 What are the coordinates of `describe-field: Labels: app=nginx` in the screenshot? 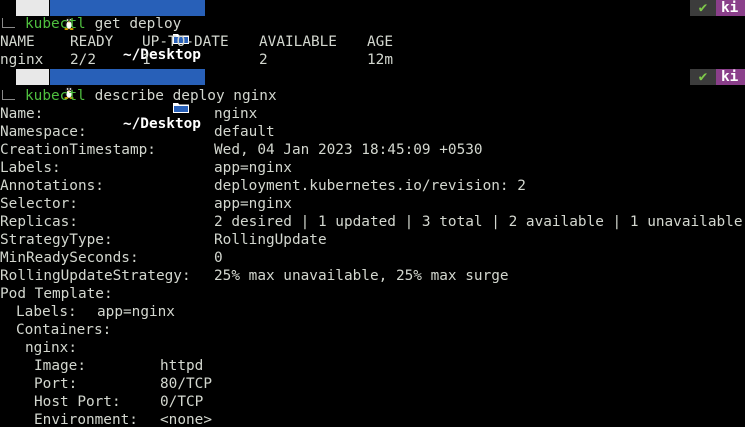 It's located at (372, 168).